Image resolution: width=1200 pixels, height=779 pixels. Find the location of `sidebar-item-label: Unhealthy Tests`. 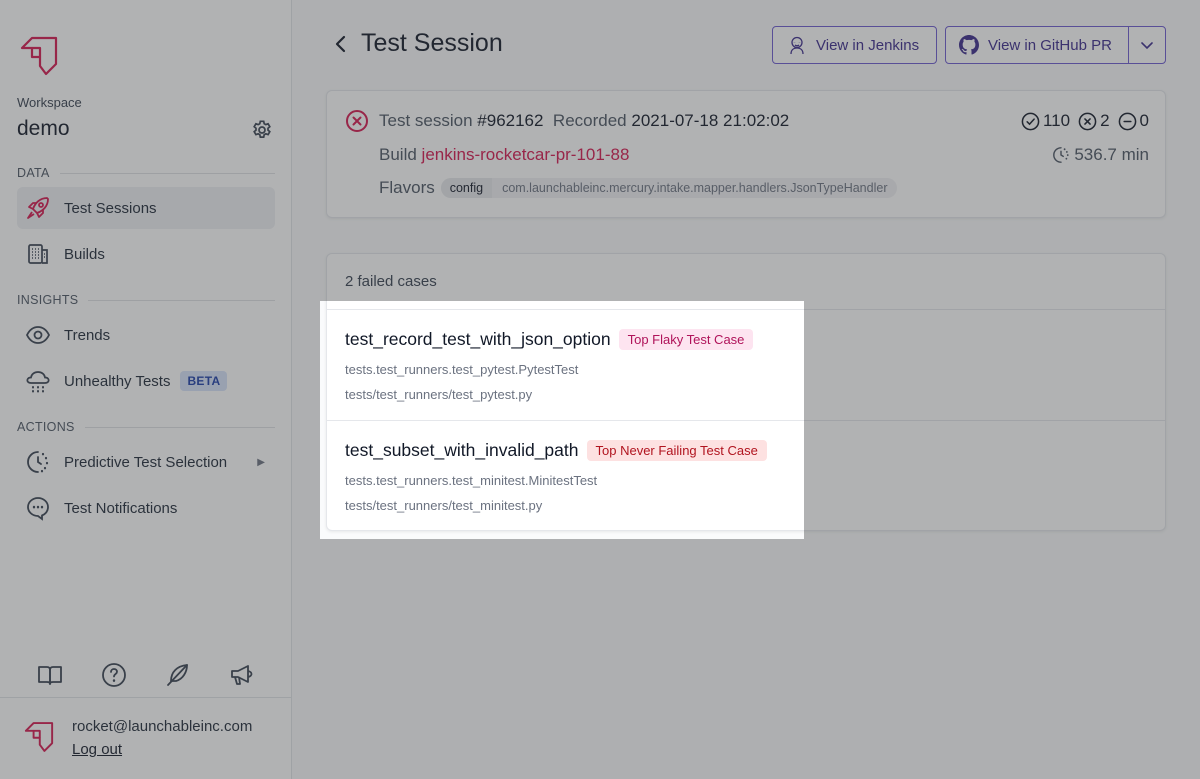

sidebar-item-label: Unhealthy Tests is located at coordinates (117, 381).